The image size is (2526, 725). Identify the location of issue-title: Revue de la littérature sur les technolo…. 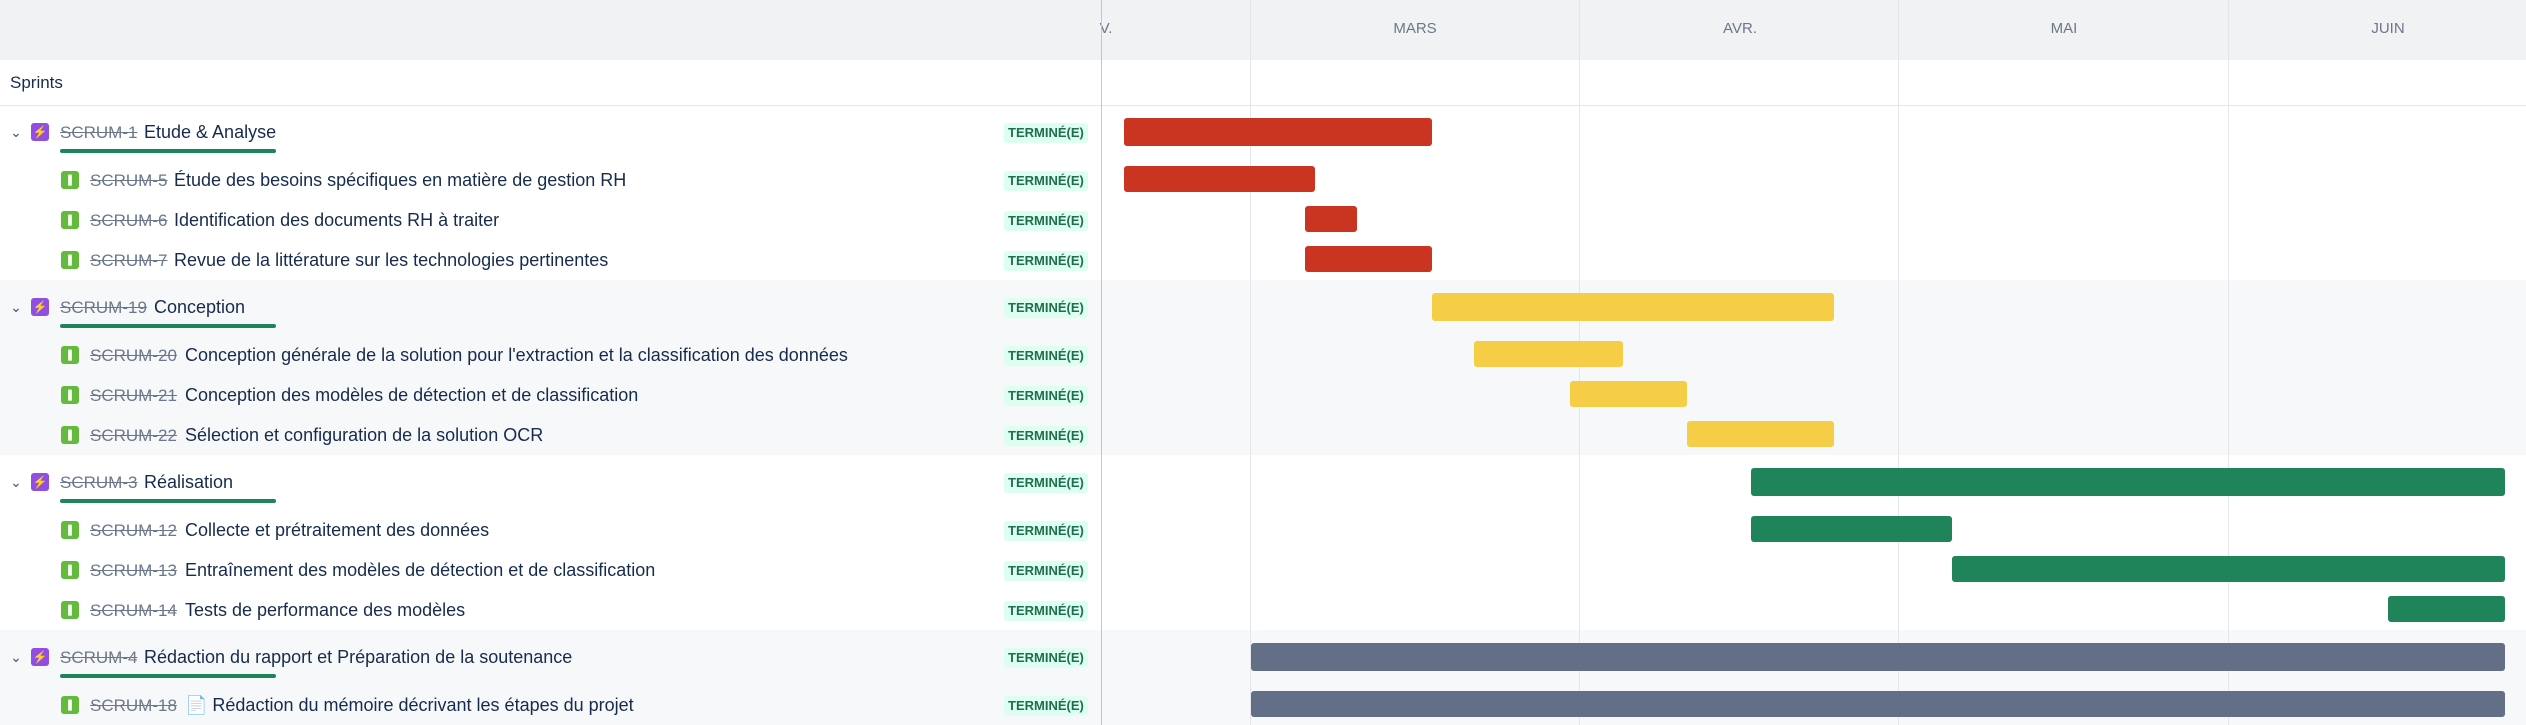
(391, 260).